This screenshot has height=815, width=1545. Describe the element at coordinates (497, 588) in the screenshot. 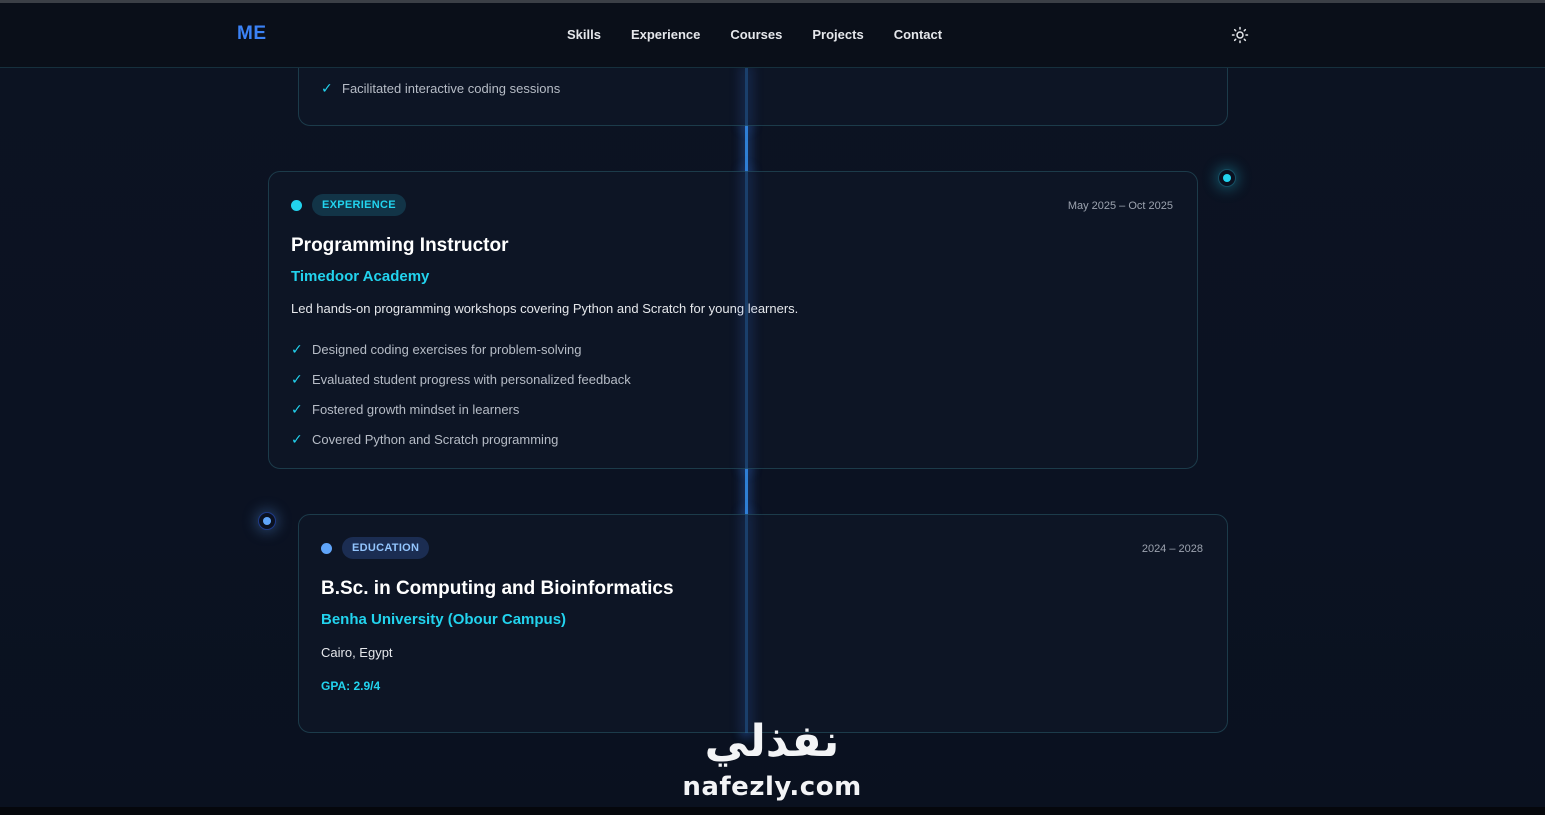

I see `card-title: B.Sc. in Computing and Bioinformatics` at that location.